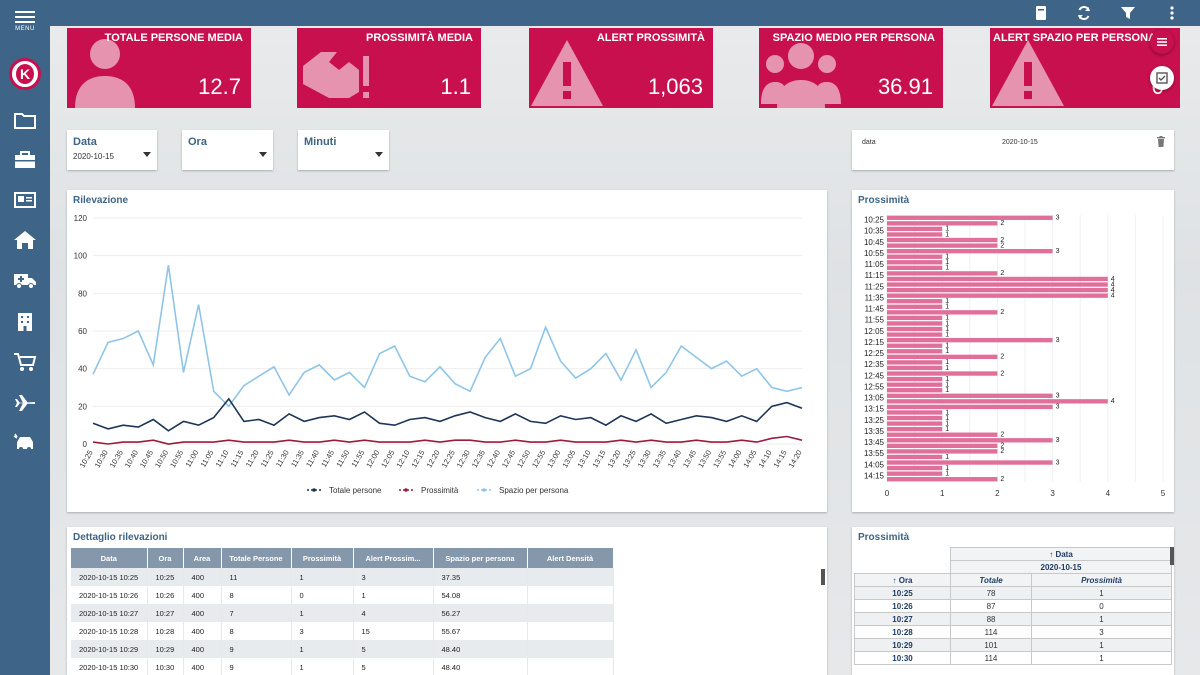 The image size is (1200, 675). Describe the element at coordinates (109, 613) in the screenshot. I see `table-cell: 2020-10-15 10:27` at that location.